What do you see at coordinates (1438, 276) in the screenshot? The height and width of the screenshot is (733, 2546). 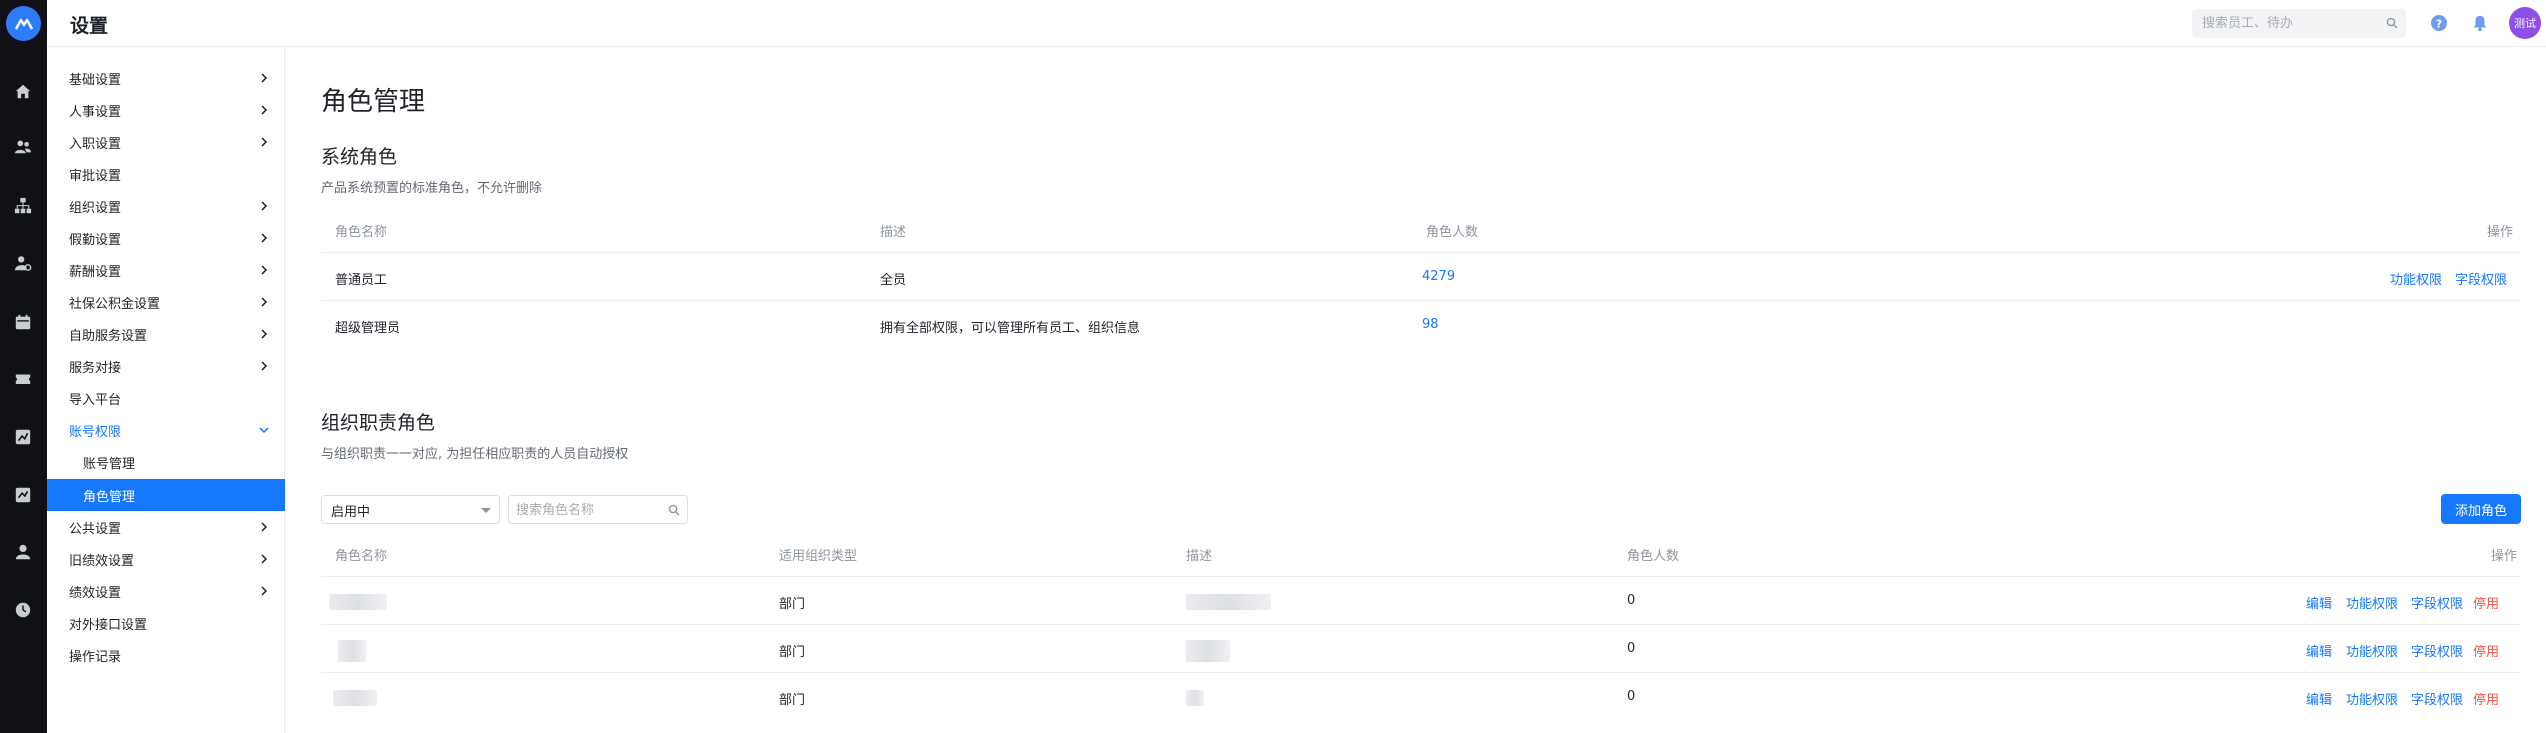 I see `role-count-link: 4279` at bounding box center [1438, 276].